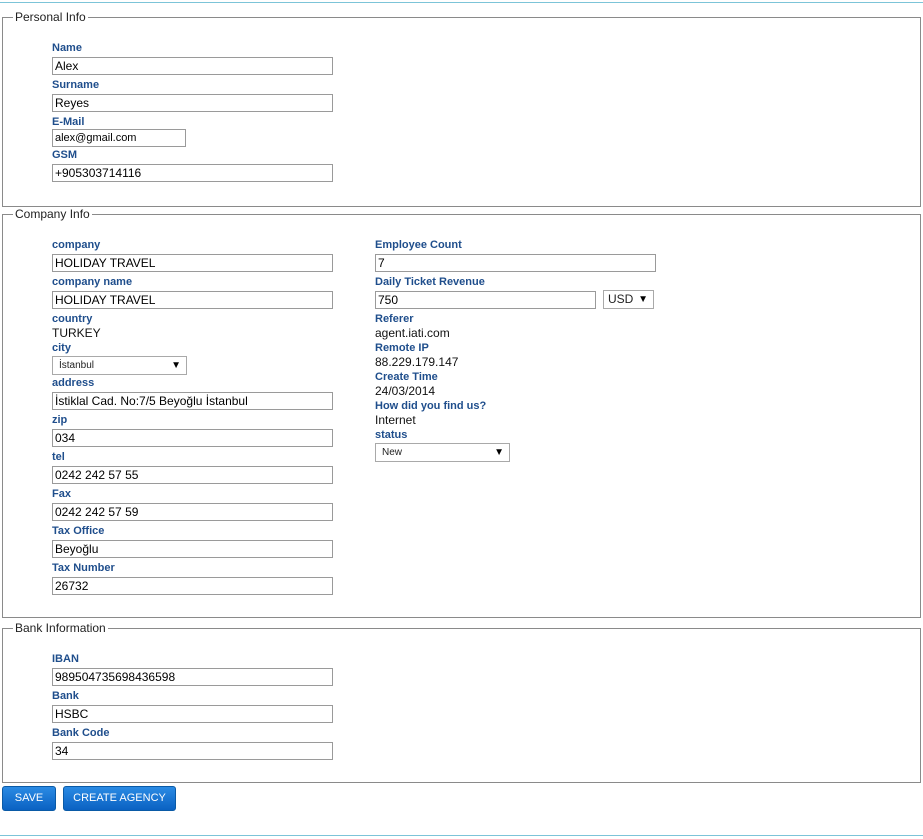 The image size is (923, 839). I want to click on gsm-input, so click(192, 173).